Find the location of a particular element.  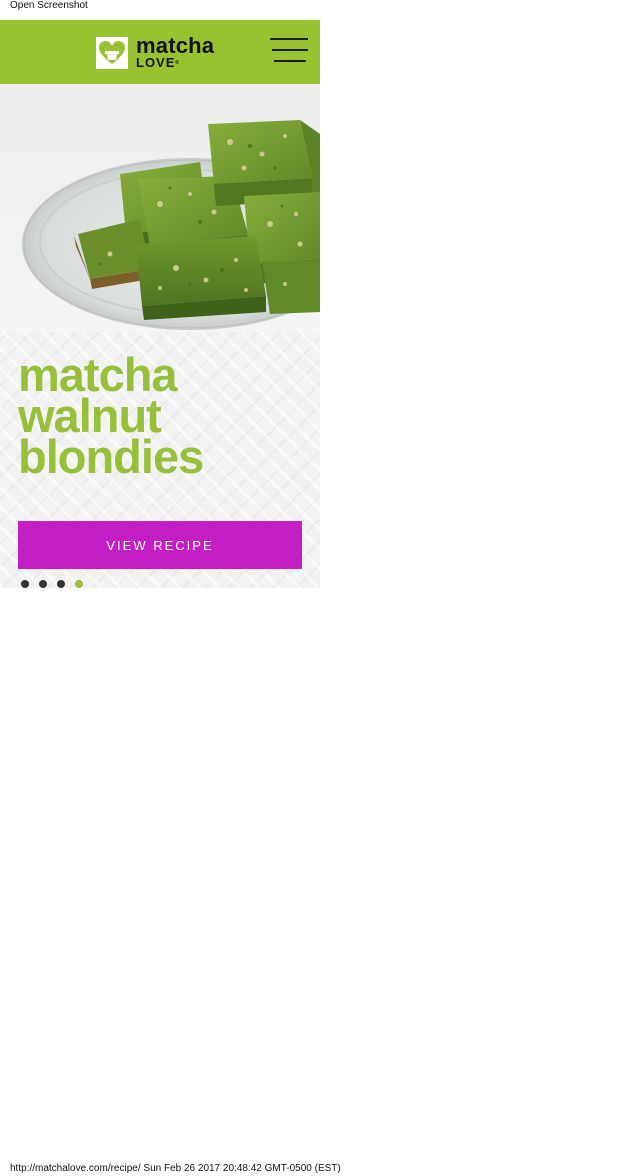

recipe-title-line: blondies is located at coordinates (111, 456).